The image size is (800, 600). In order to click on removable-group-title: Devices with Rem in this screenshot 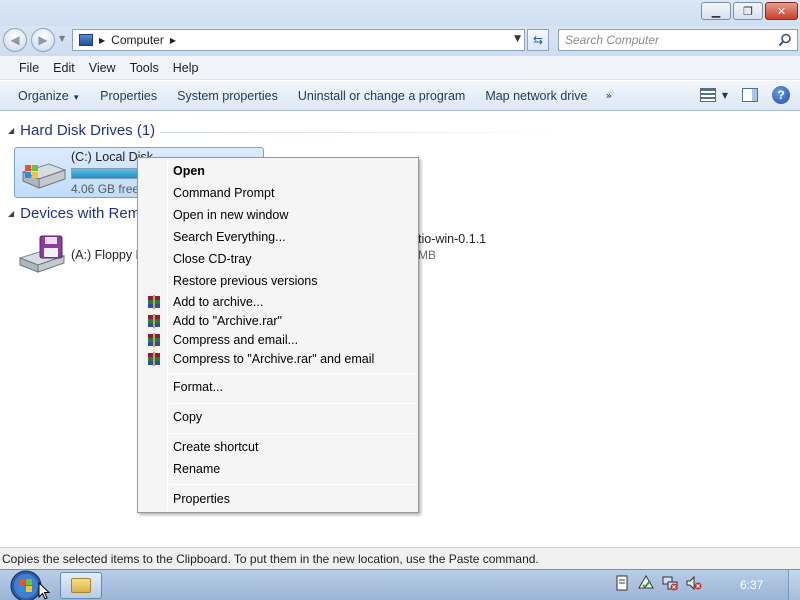, I will do `click(80, 213)`.